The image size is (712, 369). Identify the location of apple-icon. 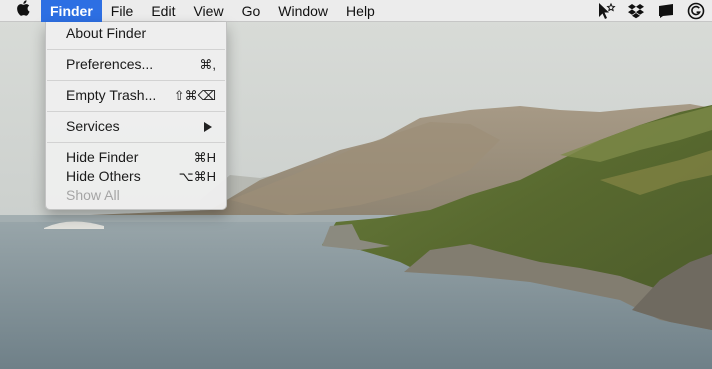
(24, 11).